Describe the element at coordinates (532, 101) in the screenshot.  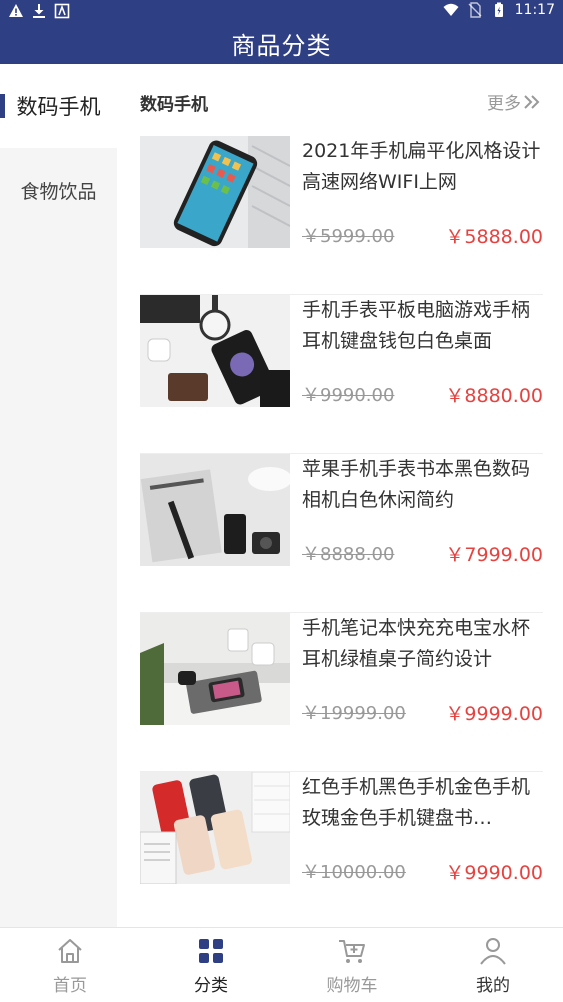
I see `double-chevron-right-icon` at that location.